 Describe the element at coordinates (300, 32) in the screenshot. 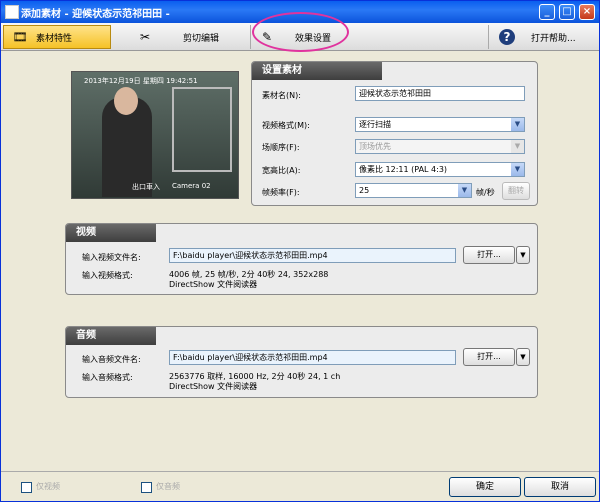

I see `highlight-circle` at that location.